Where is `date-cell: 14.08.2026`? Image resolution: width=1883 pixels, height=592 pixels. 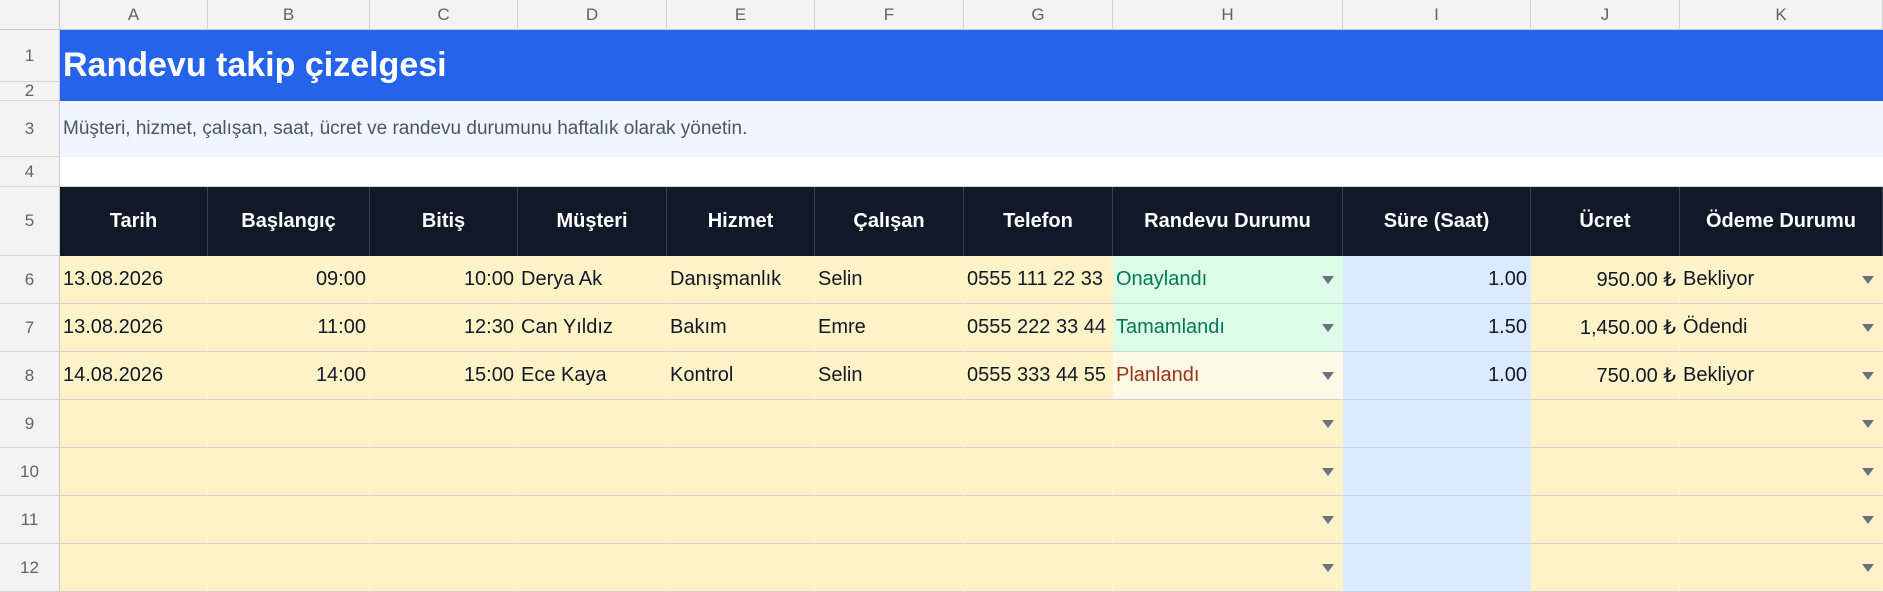
date-cell: 14.08.2026 is located at coordinates (134, 376).